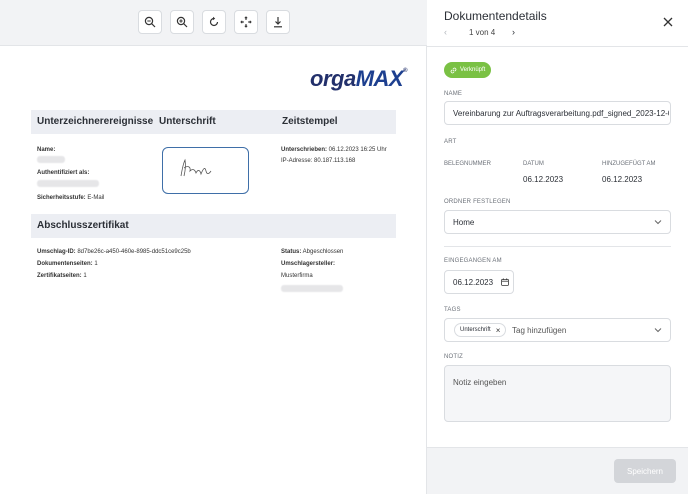 This screenshot has height=494, width=688. I want to click on save-button: Speichern, so click(645, 471).